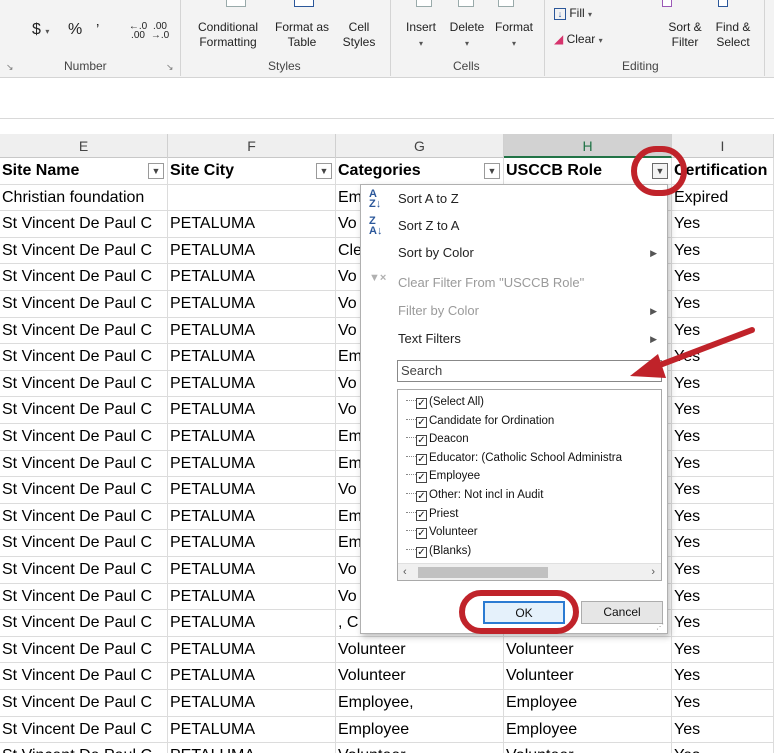 Image resolution: width=774 pixels, height=753 pixels. Describe the element at coordinates (170, 67) in the screenshot. I see `number-dialog-launcher-icon: ↘` at that location.